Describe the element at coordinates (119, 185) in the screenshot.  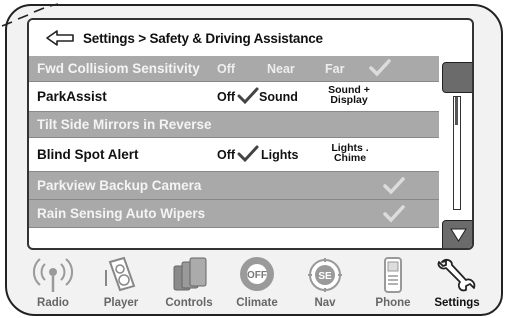
I see `row-label: Parkview Backup Camera` at that location.